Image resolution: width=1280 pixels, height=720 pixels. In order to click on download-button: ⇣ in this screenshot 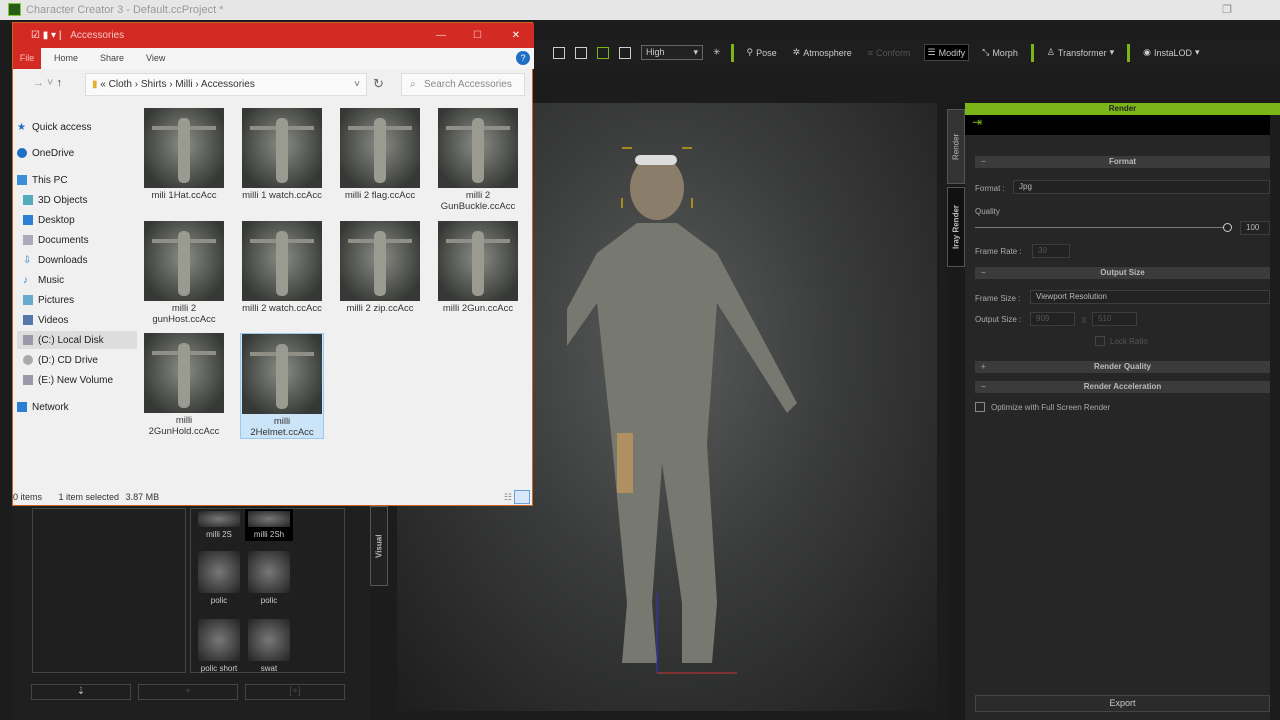, I will do `click(81, 692)`.